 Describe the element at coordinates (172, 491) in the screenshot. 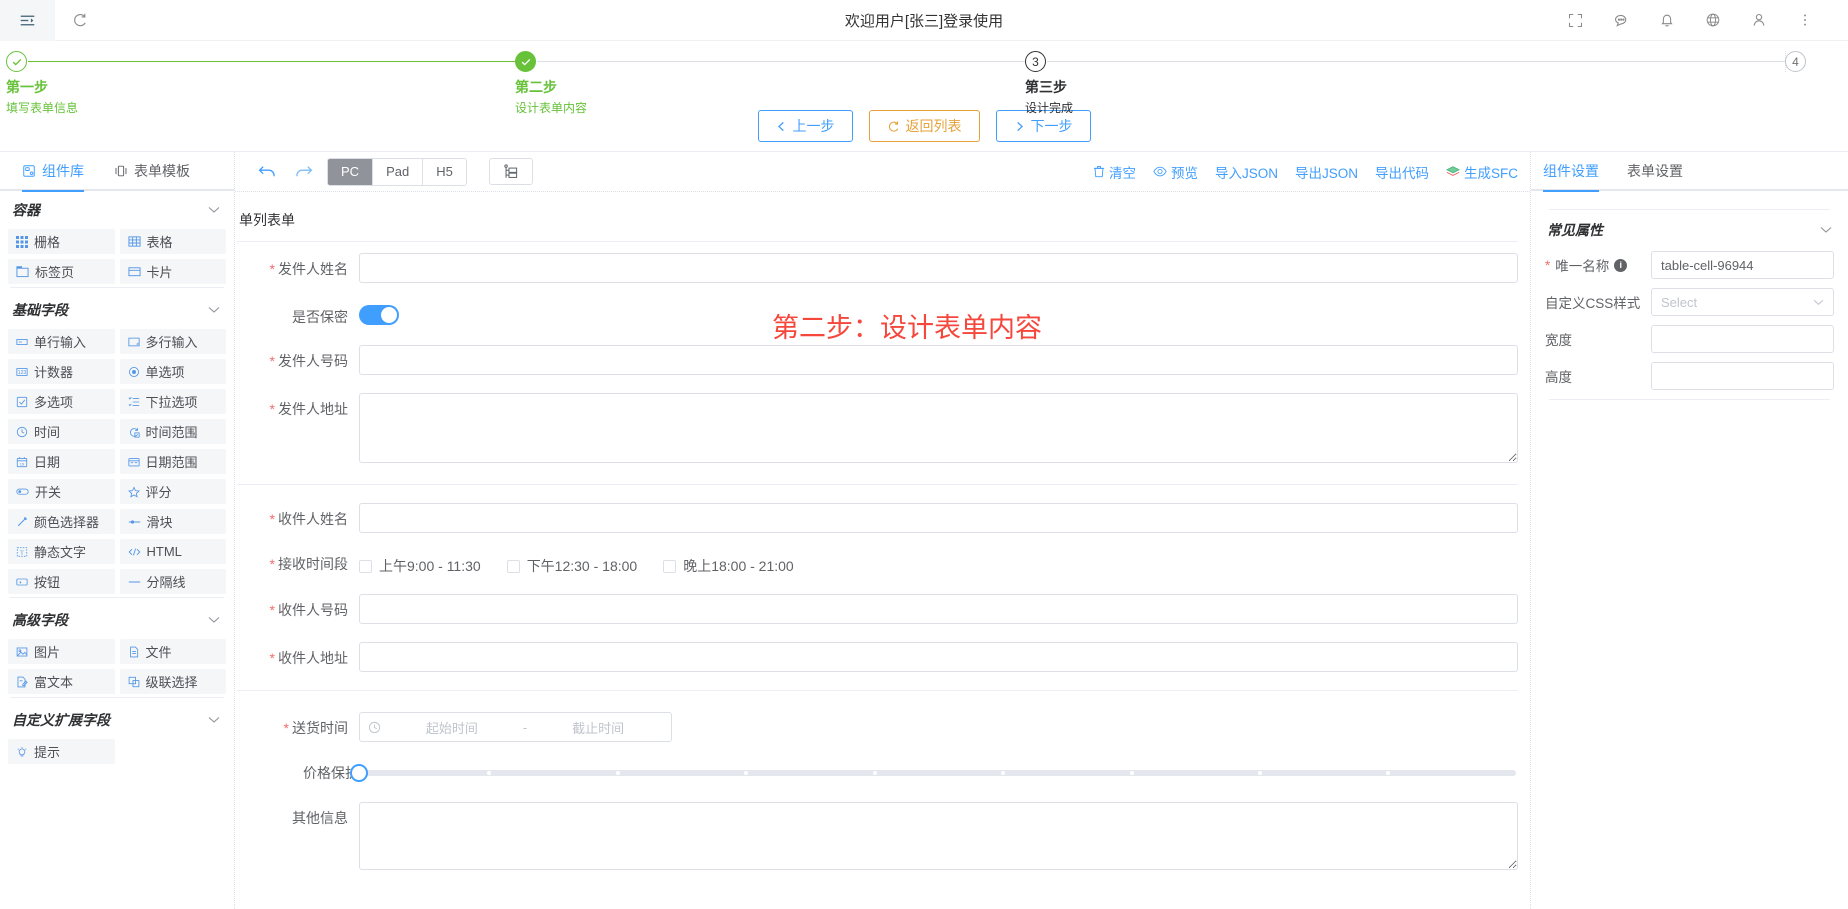

I see `component-rate: 评分` at that location.